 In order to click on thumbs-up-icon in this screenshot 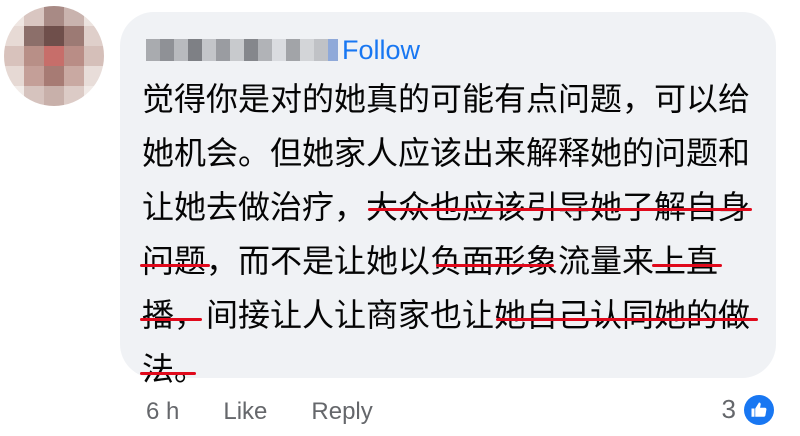, I will do `click(759, 409)`.